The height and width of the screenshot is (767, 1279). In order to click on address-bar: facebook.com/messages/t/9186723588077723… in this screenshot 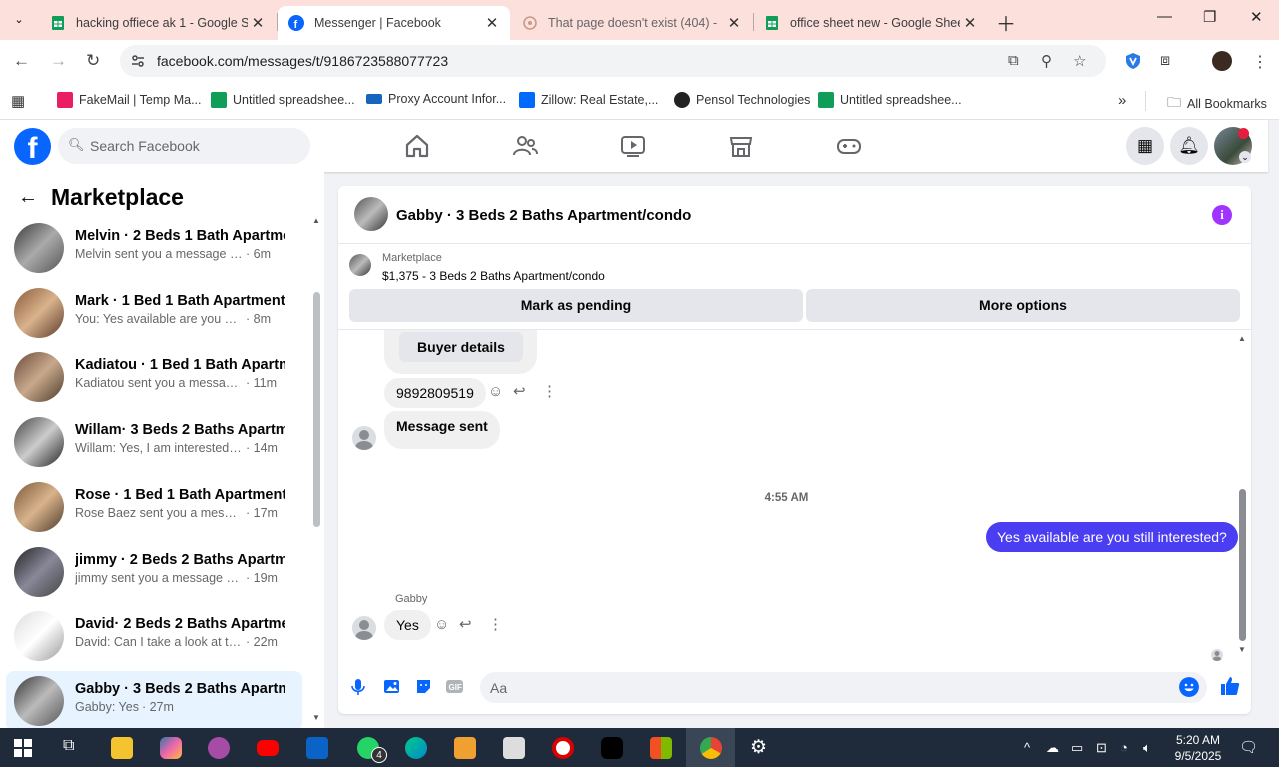, I will do `click(613, 61)`.